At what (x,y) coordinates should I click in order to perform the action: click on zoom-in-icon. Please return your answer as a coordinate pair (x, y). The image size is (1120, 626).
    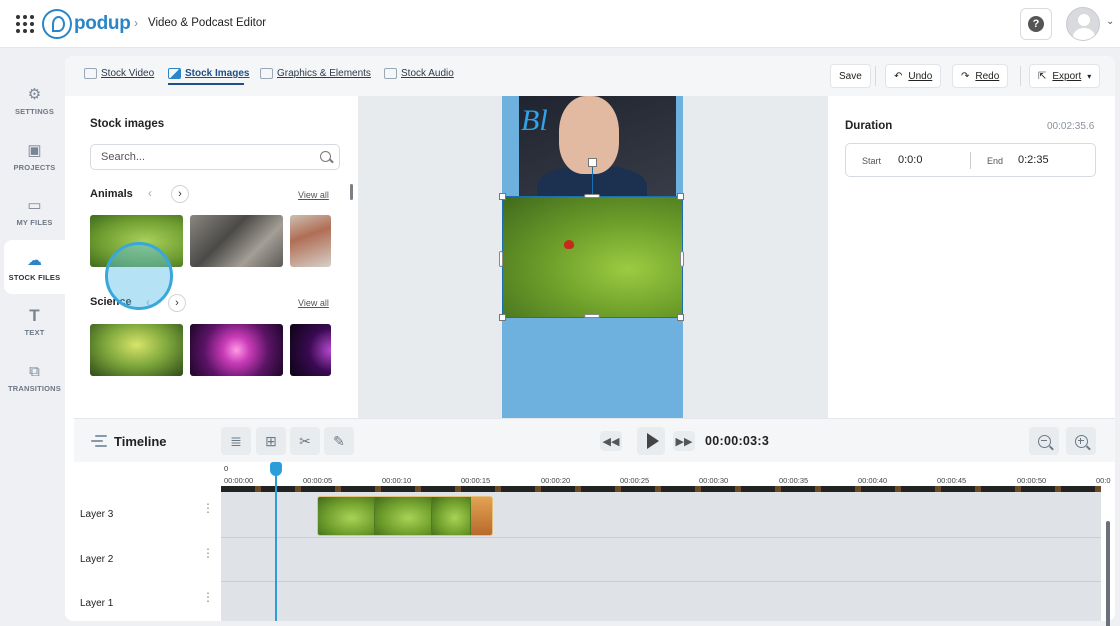
    Looking at the image, I should click on (1081, 441).